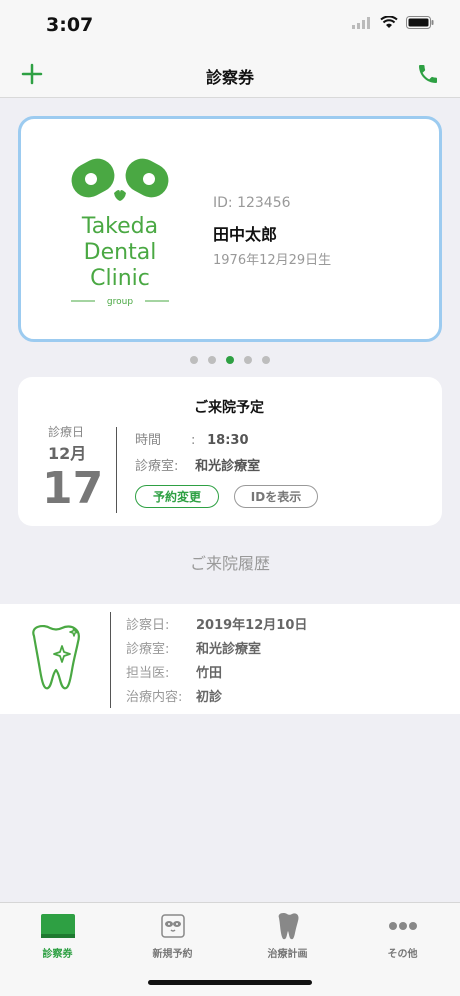  Describe the element at coordinates (73, 488) in the screenshot. I see `appointment-day: 17` at that location.